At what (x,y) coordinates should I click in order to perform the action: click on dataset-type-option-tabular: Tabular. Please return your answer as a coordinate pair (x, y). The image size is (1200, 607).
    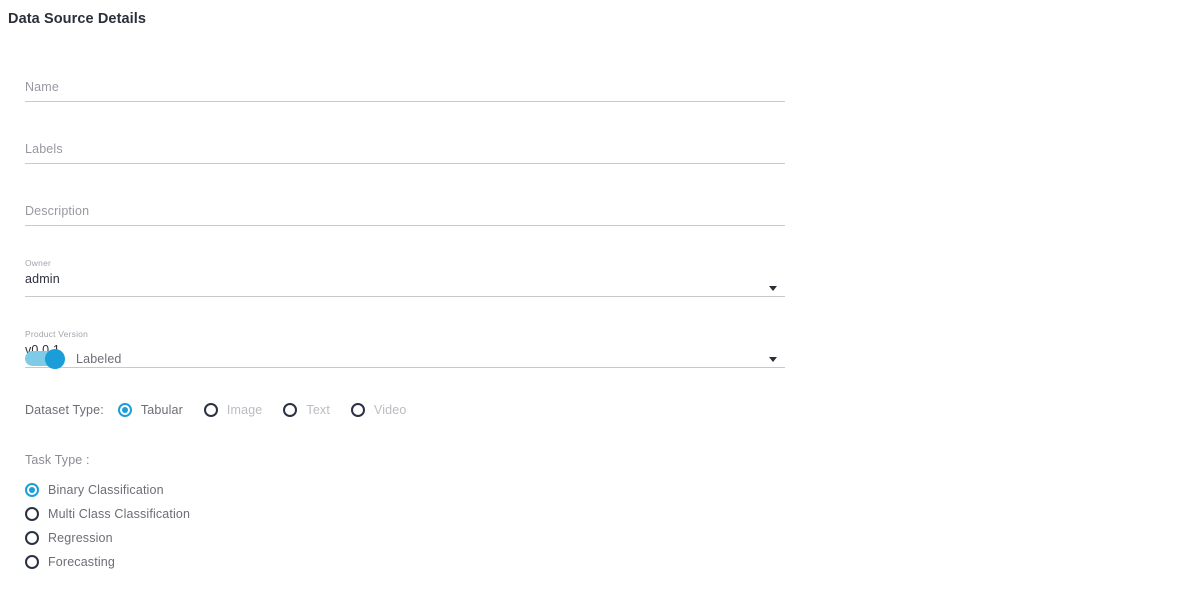
    Looking at the image, I should click on (150, 410).